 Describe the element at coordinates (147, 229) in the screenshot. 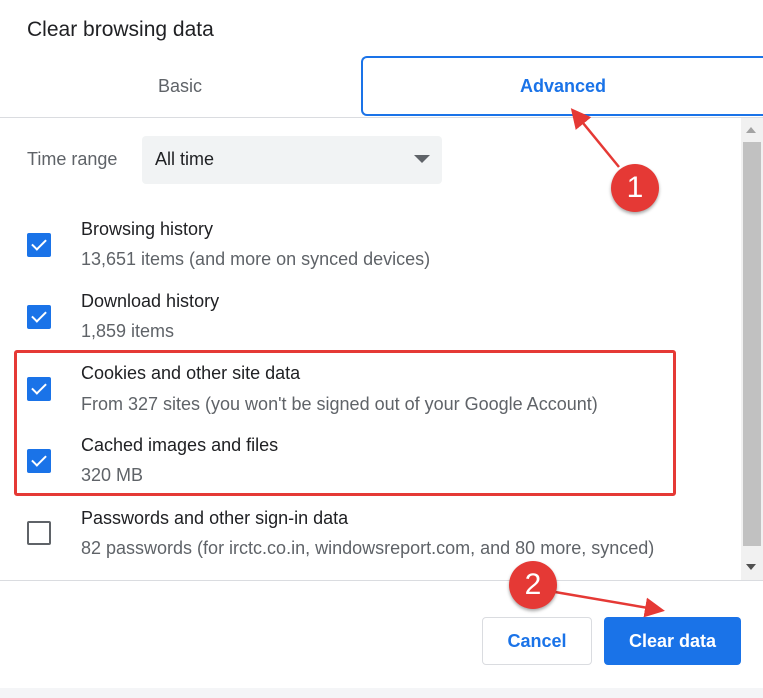

I see `option-title: Browsing history` at that location.